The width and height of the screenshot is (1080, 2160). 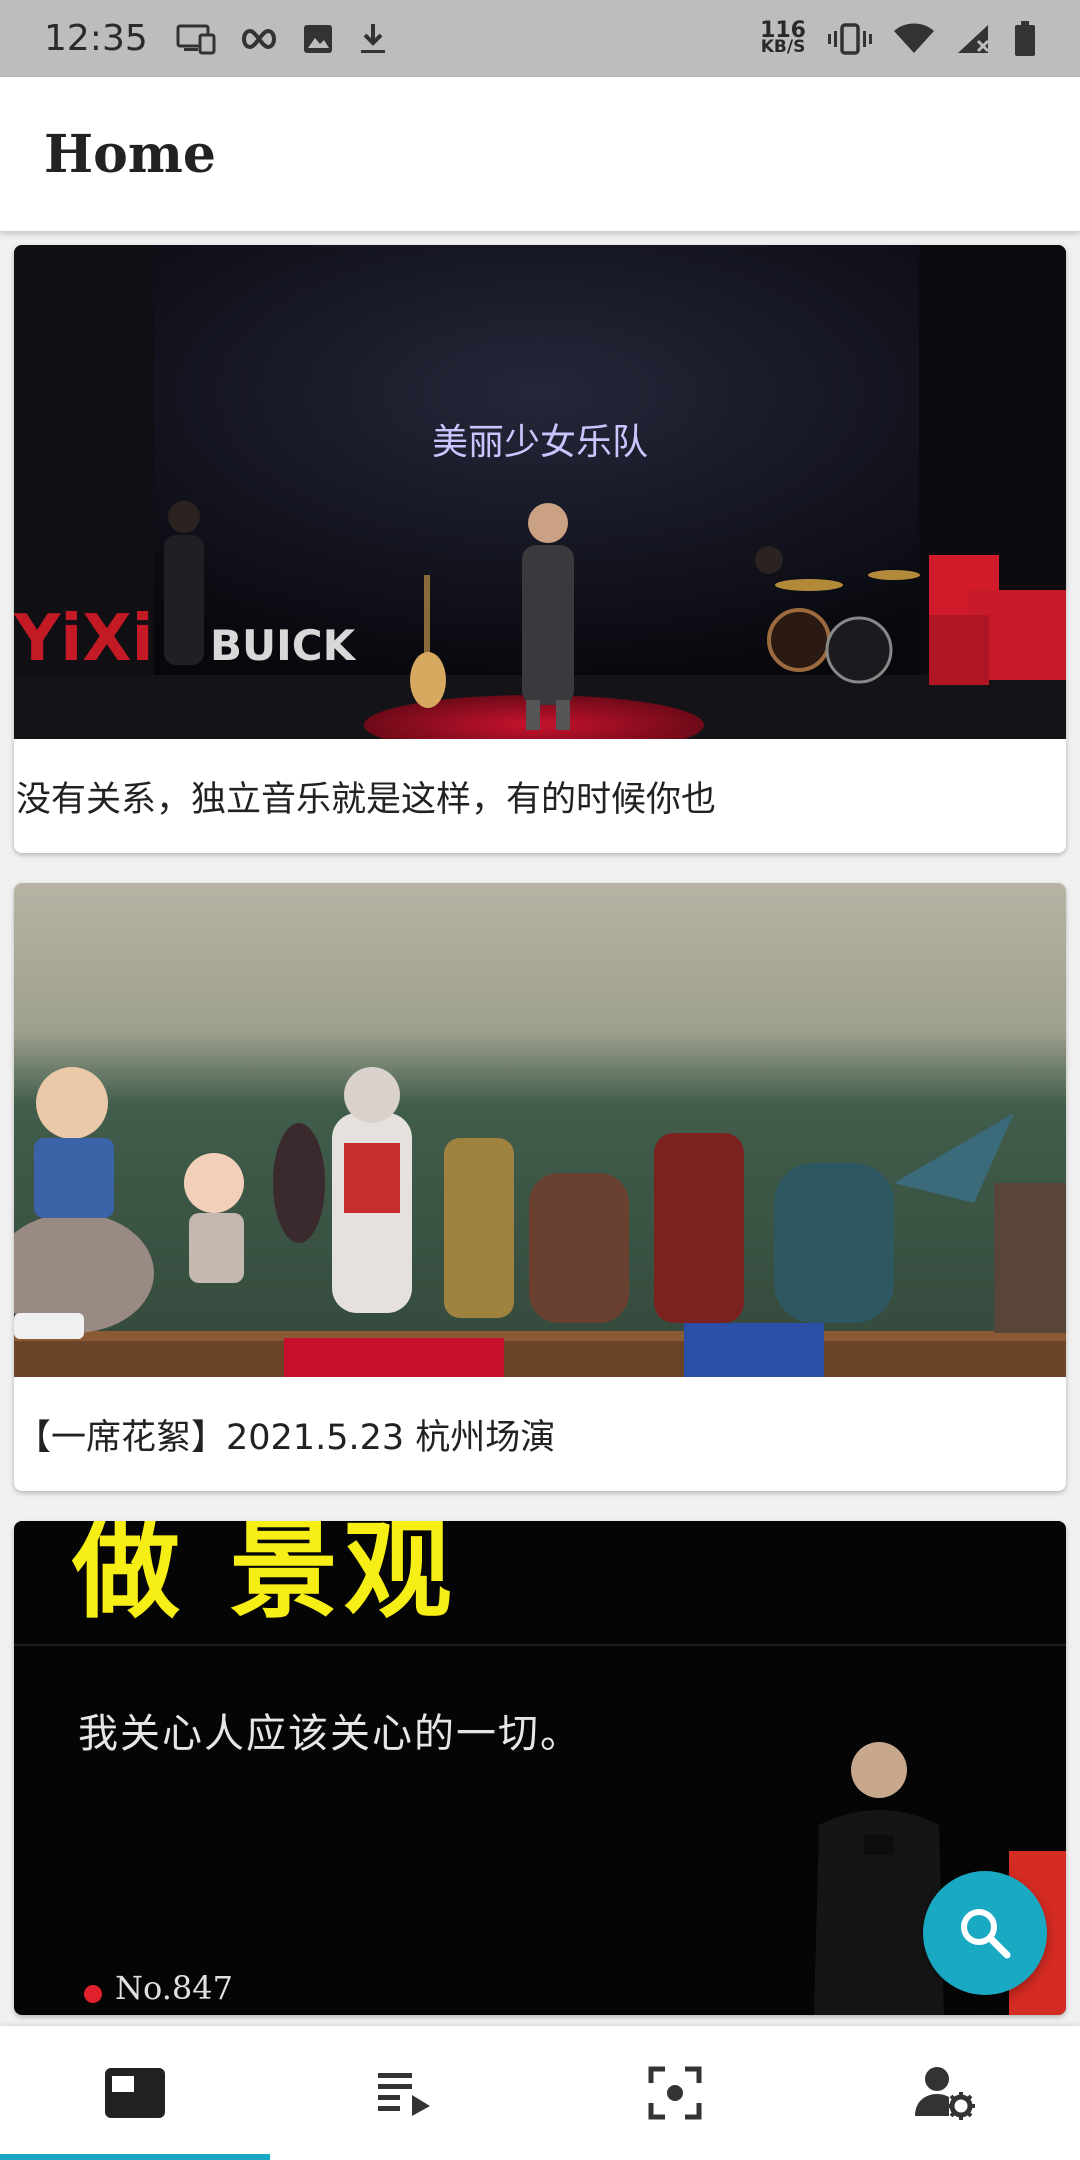 I want to click on home-feed-icon, so click(x=135, y=2093).